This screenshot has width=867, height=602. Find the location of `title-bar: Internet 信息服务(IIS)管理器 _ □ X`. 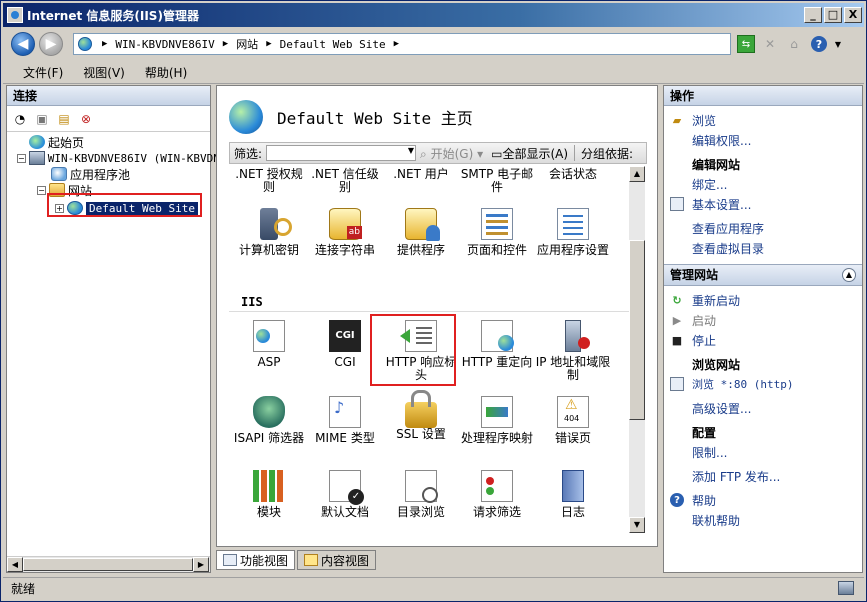

title-bar: Internet 信息服务(IIS)管理器 _ □ X is located at coordinates (433, 15).